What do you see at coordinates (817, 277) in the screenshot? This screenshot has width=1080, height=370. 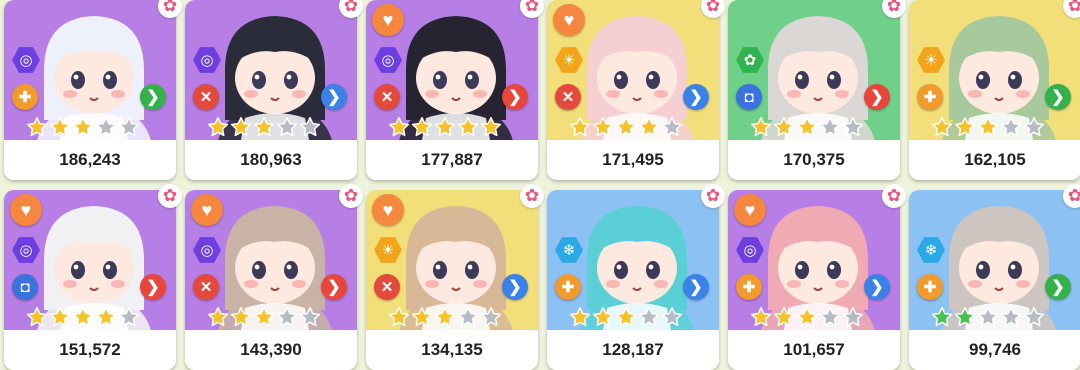 I see `hero-card: ♥ ✿ ◎ ✚ ❯ 101,657` at bounding box center [817, 277].